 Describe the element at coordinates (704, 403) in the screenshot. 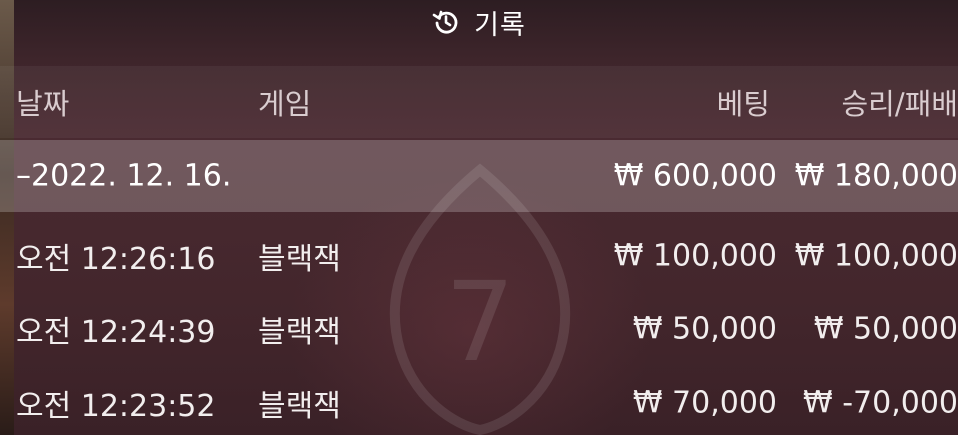

I see `row-bet: ₩ 70,000` at that location.